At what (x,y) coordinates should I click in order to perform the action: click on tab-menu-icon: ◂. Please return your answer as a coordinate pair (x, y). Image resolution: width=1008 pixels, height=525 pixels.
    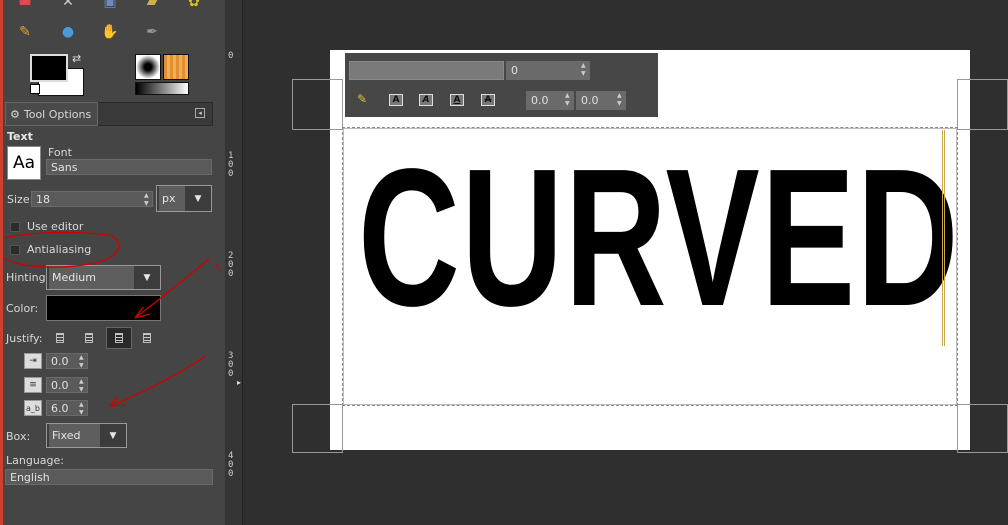
    Looking at the image, I should click on (200, 113).